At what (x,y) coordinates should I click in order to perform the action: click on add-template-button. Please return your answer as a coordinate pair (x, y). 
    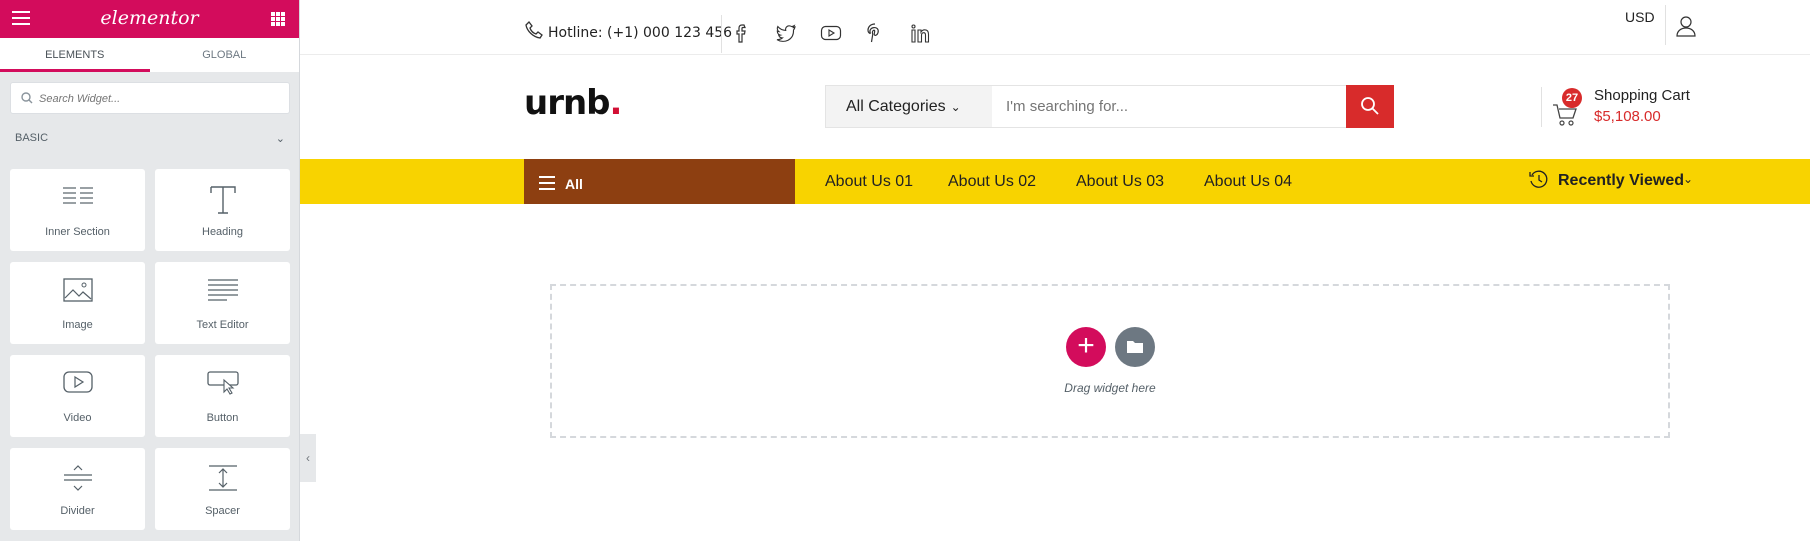
    Looking at the image, I should click on (1135, 347).